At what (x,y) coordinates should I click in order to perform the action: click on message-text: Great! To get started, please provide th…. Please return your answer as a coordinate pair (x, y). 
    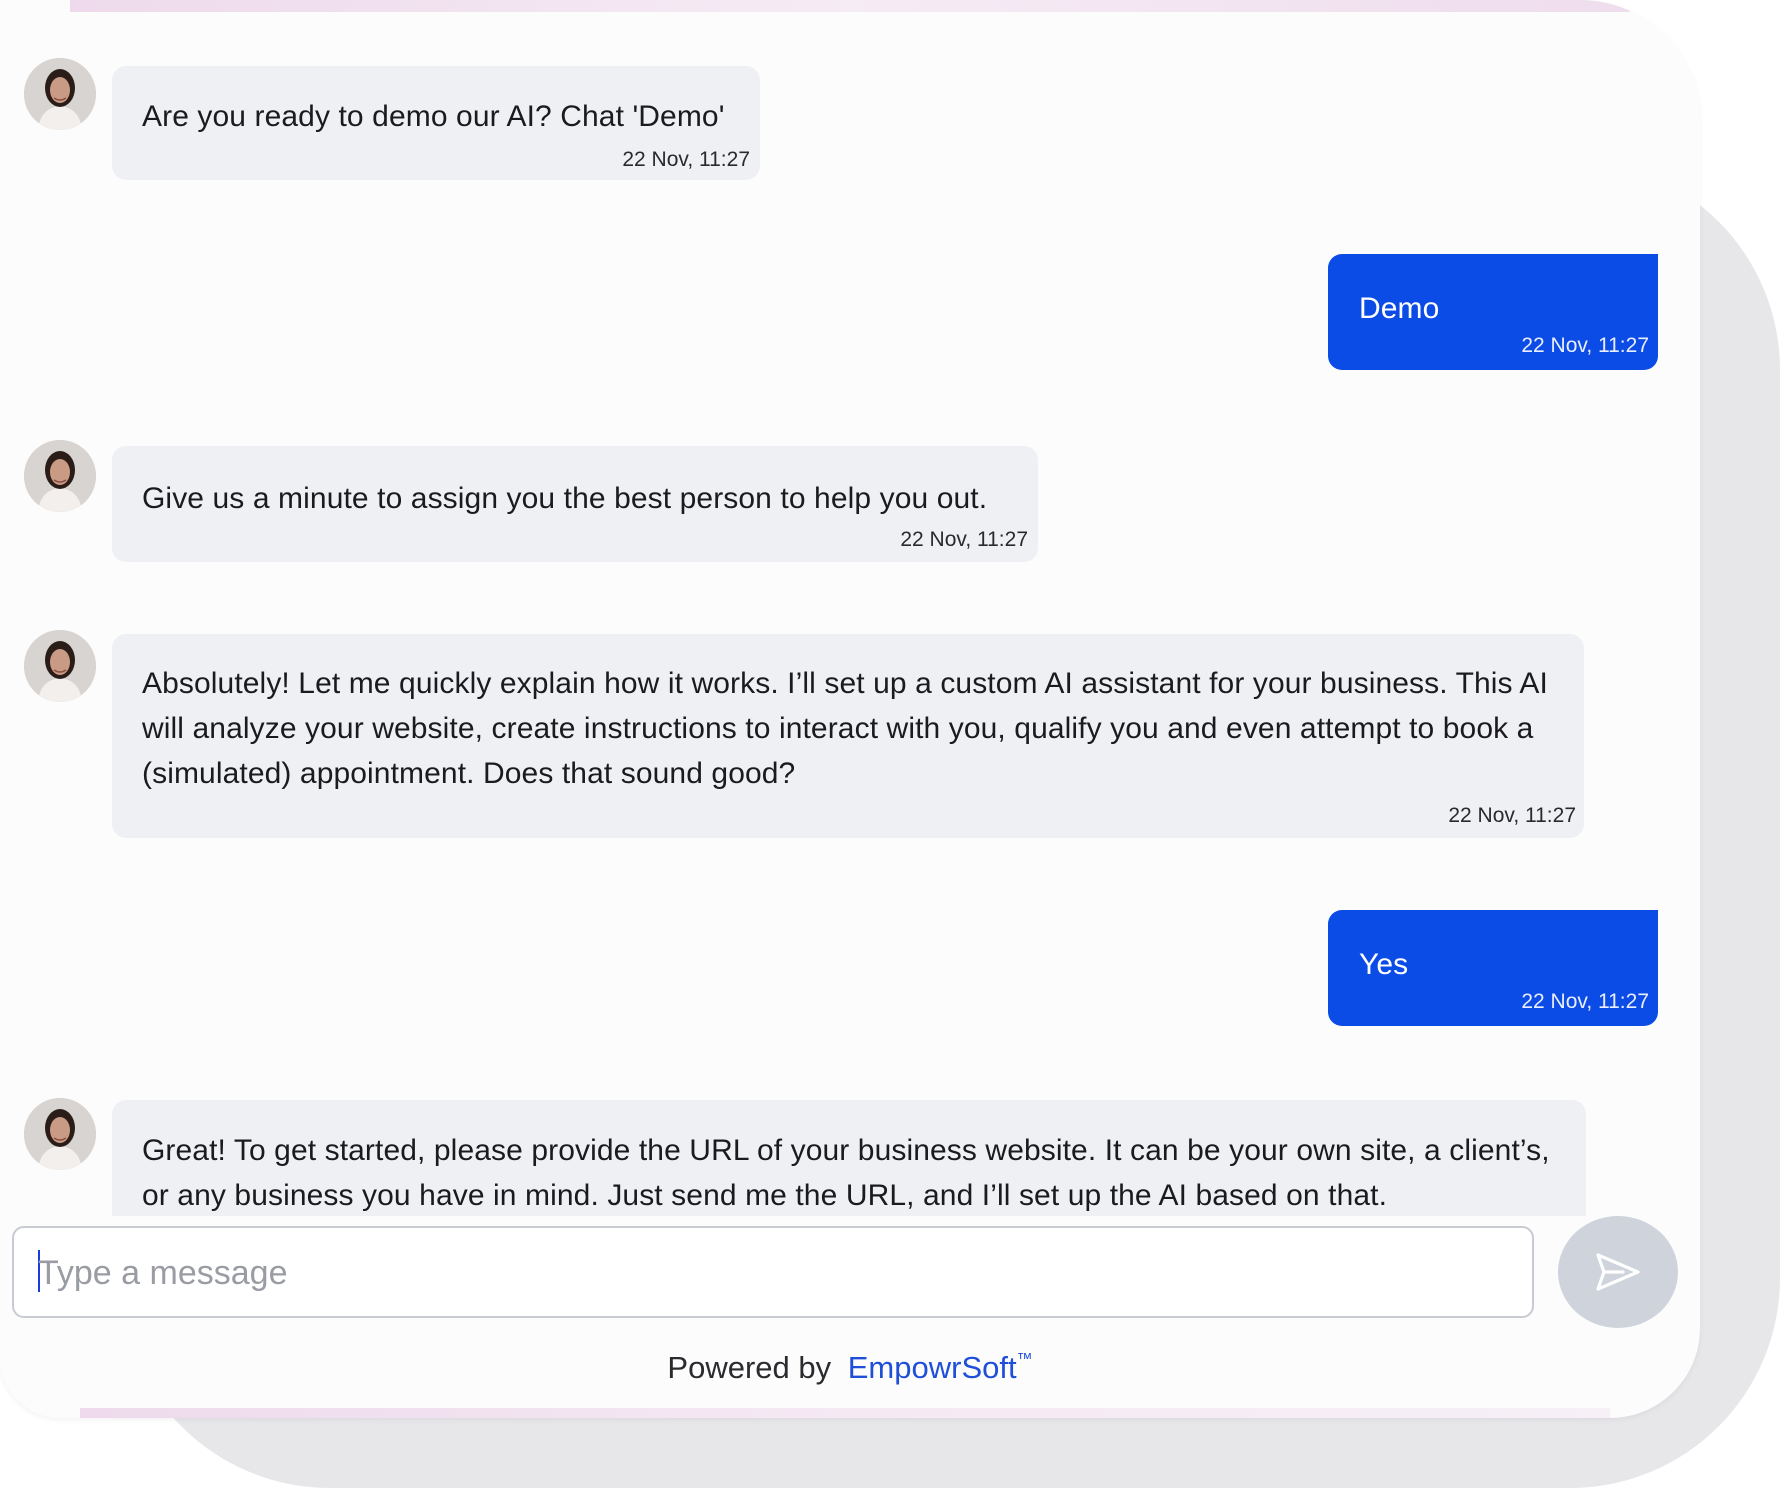
    Looking at the image, I should click on (846, 1173).